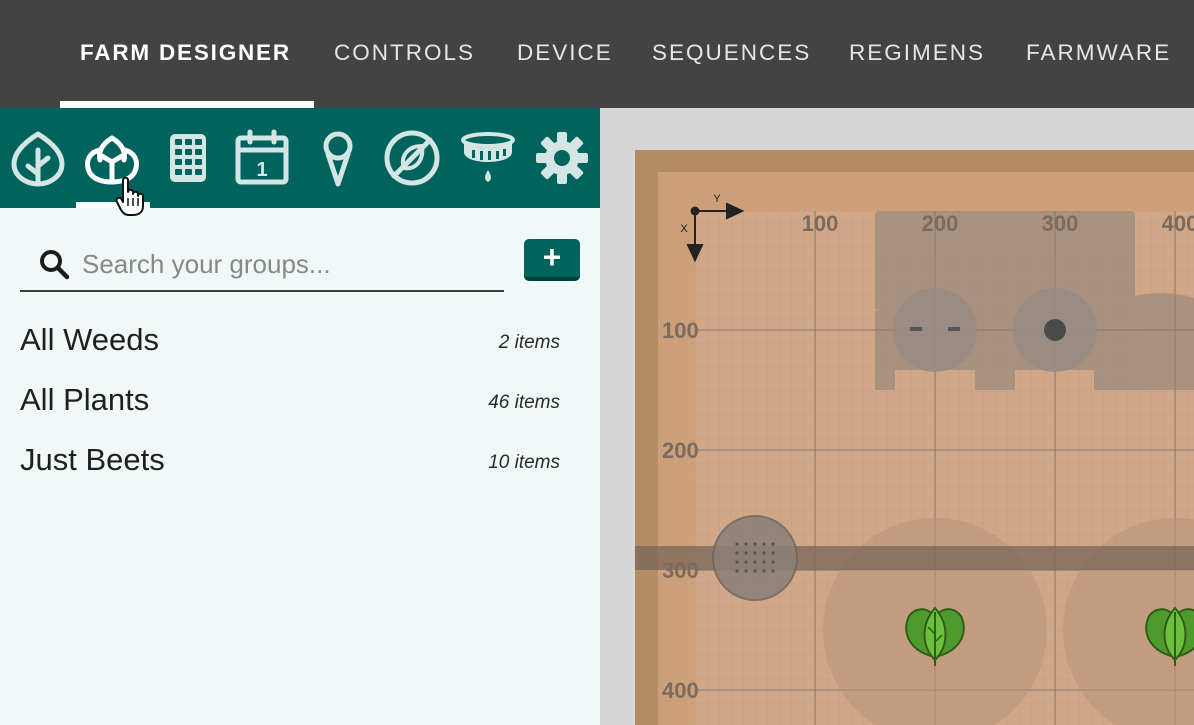 The image size is (1194, 725). Describe the element at coordinates (292, 264) in the screenshot. I see `search-groups-input` at that location.